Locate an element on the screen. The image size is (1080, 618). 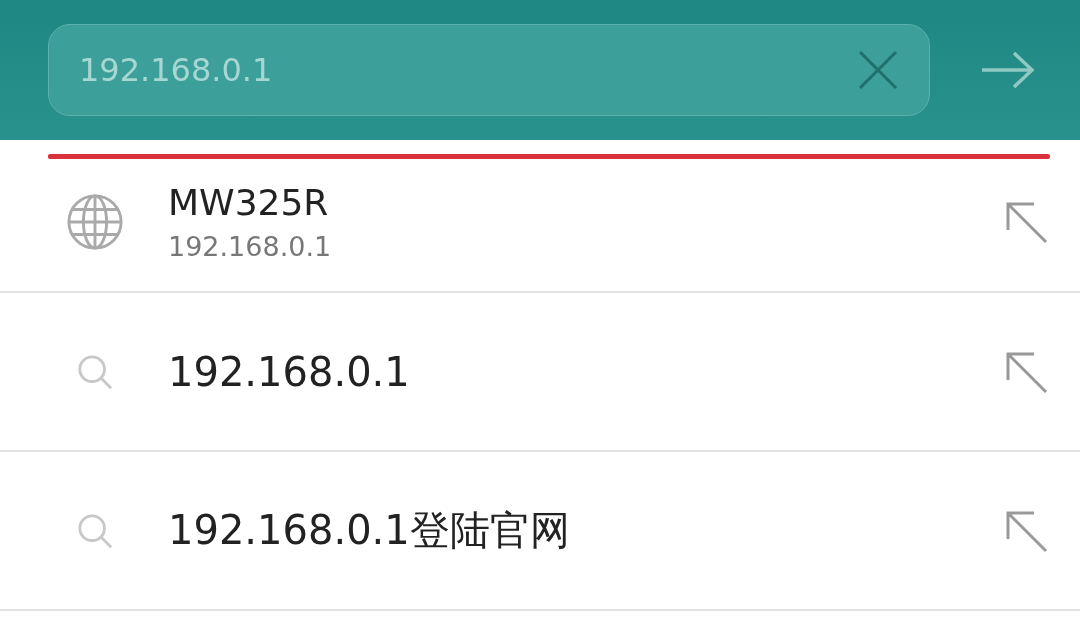
arrow-up-left-icon is located at coordinates (1026, 222).